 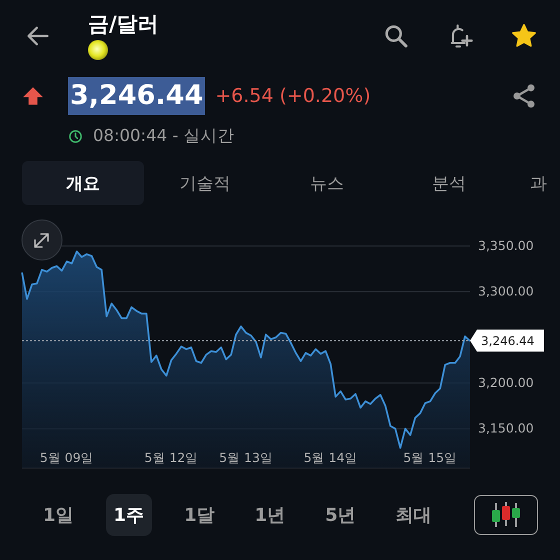 I want to click on y-axis-label: 3,300.00, so click(x=506, y=291).